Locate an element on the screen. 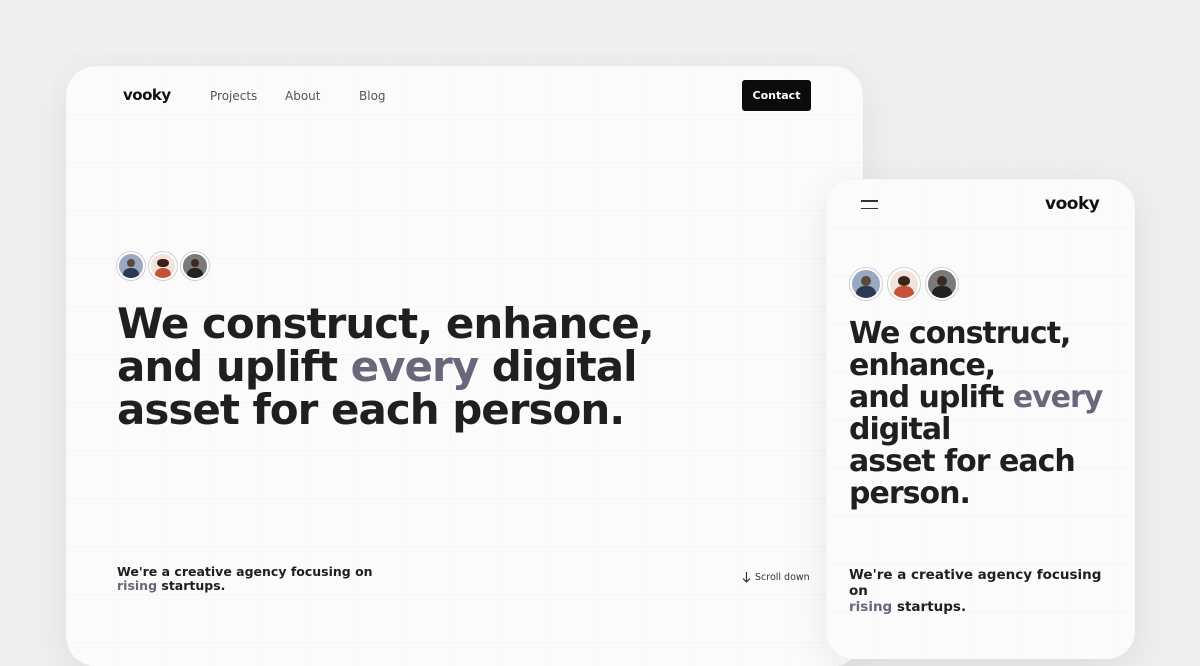 The height and width of the screenshot is (666, 1200). tagline-line: We're a creative agency focusing is located at coordinates (975, 575).